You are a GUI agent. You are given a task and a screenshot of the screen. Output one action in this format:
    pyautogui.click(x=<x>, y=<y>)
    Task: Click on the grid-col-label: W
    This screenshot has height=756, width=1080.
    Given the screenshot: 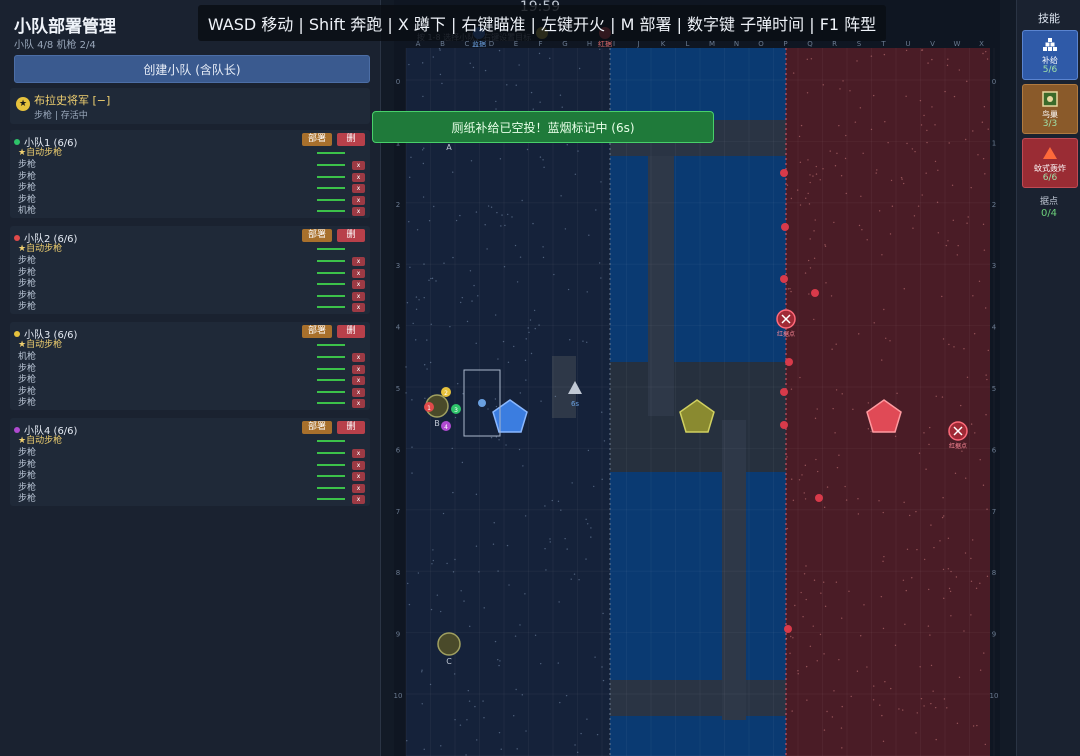 What is the action you would take?
    pyautogui.click(x=957, y=44)
    